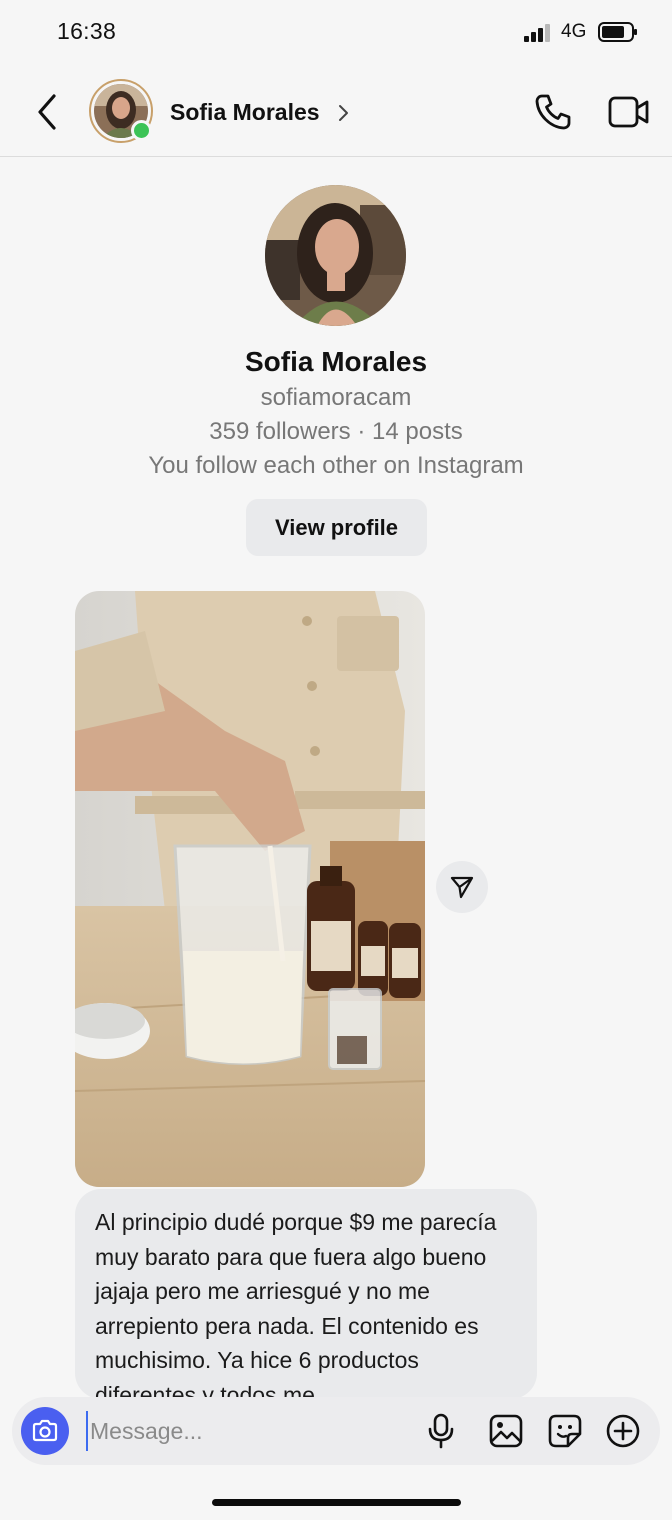 Image resolution: width=672 pixels, height=1520 pixels. Describe the element at coordinates (336, 397) in the screenshot. I see `profile-handle: sofiamoracam` at that location.